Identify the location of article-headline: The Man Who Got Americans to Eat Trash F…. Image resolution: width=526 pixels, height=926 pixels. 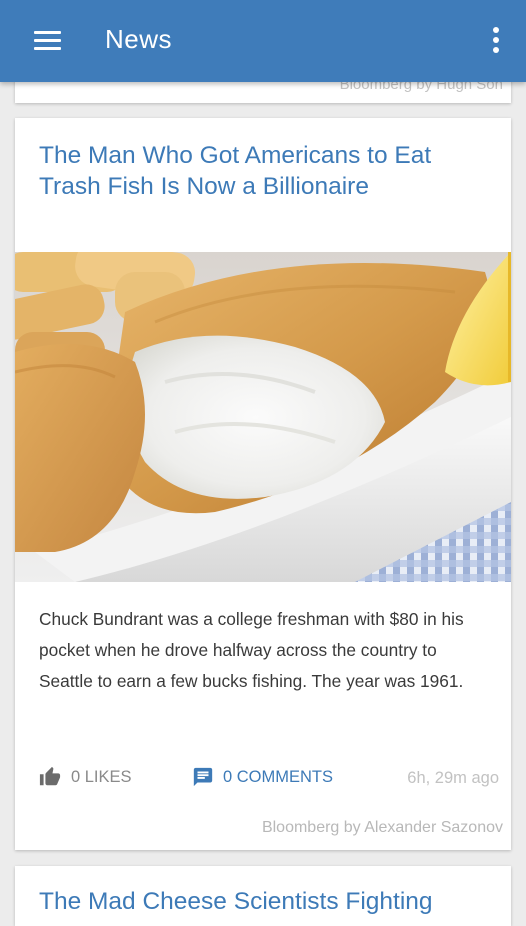
(266, 171).